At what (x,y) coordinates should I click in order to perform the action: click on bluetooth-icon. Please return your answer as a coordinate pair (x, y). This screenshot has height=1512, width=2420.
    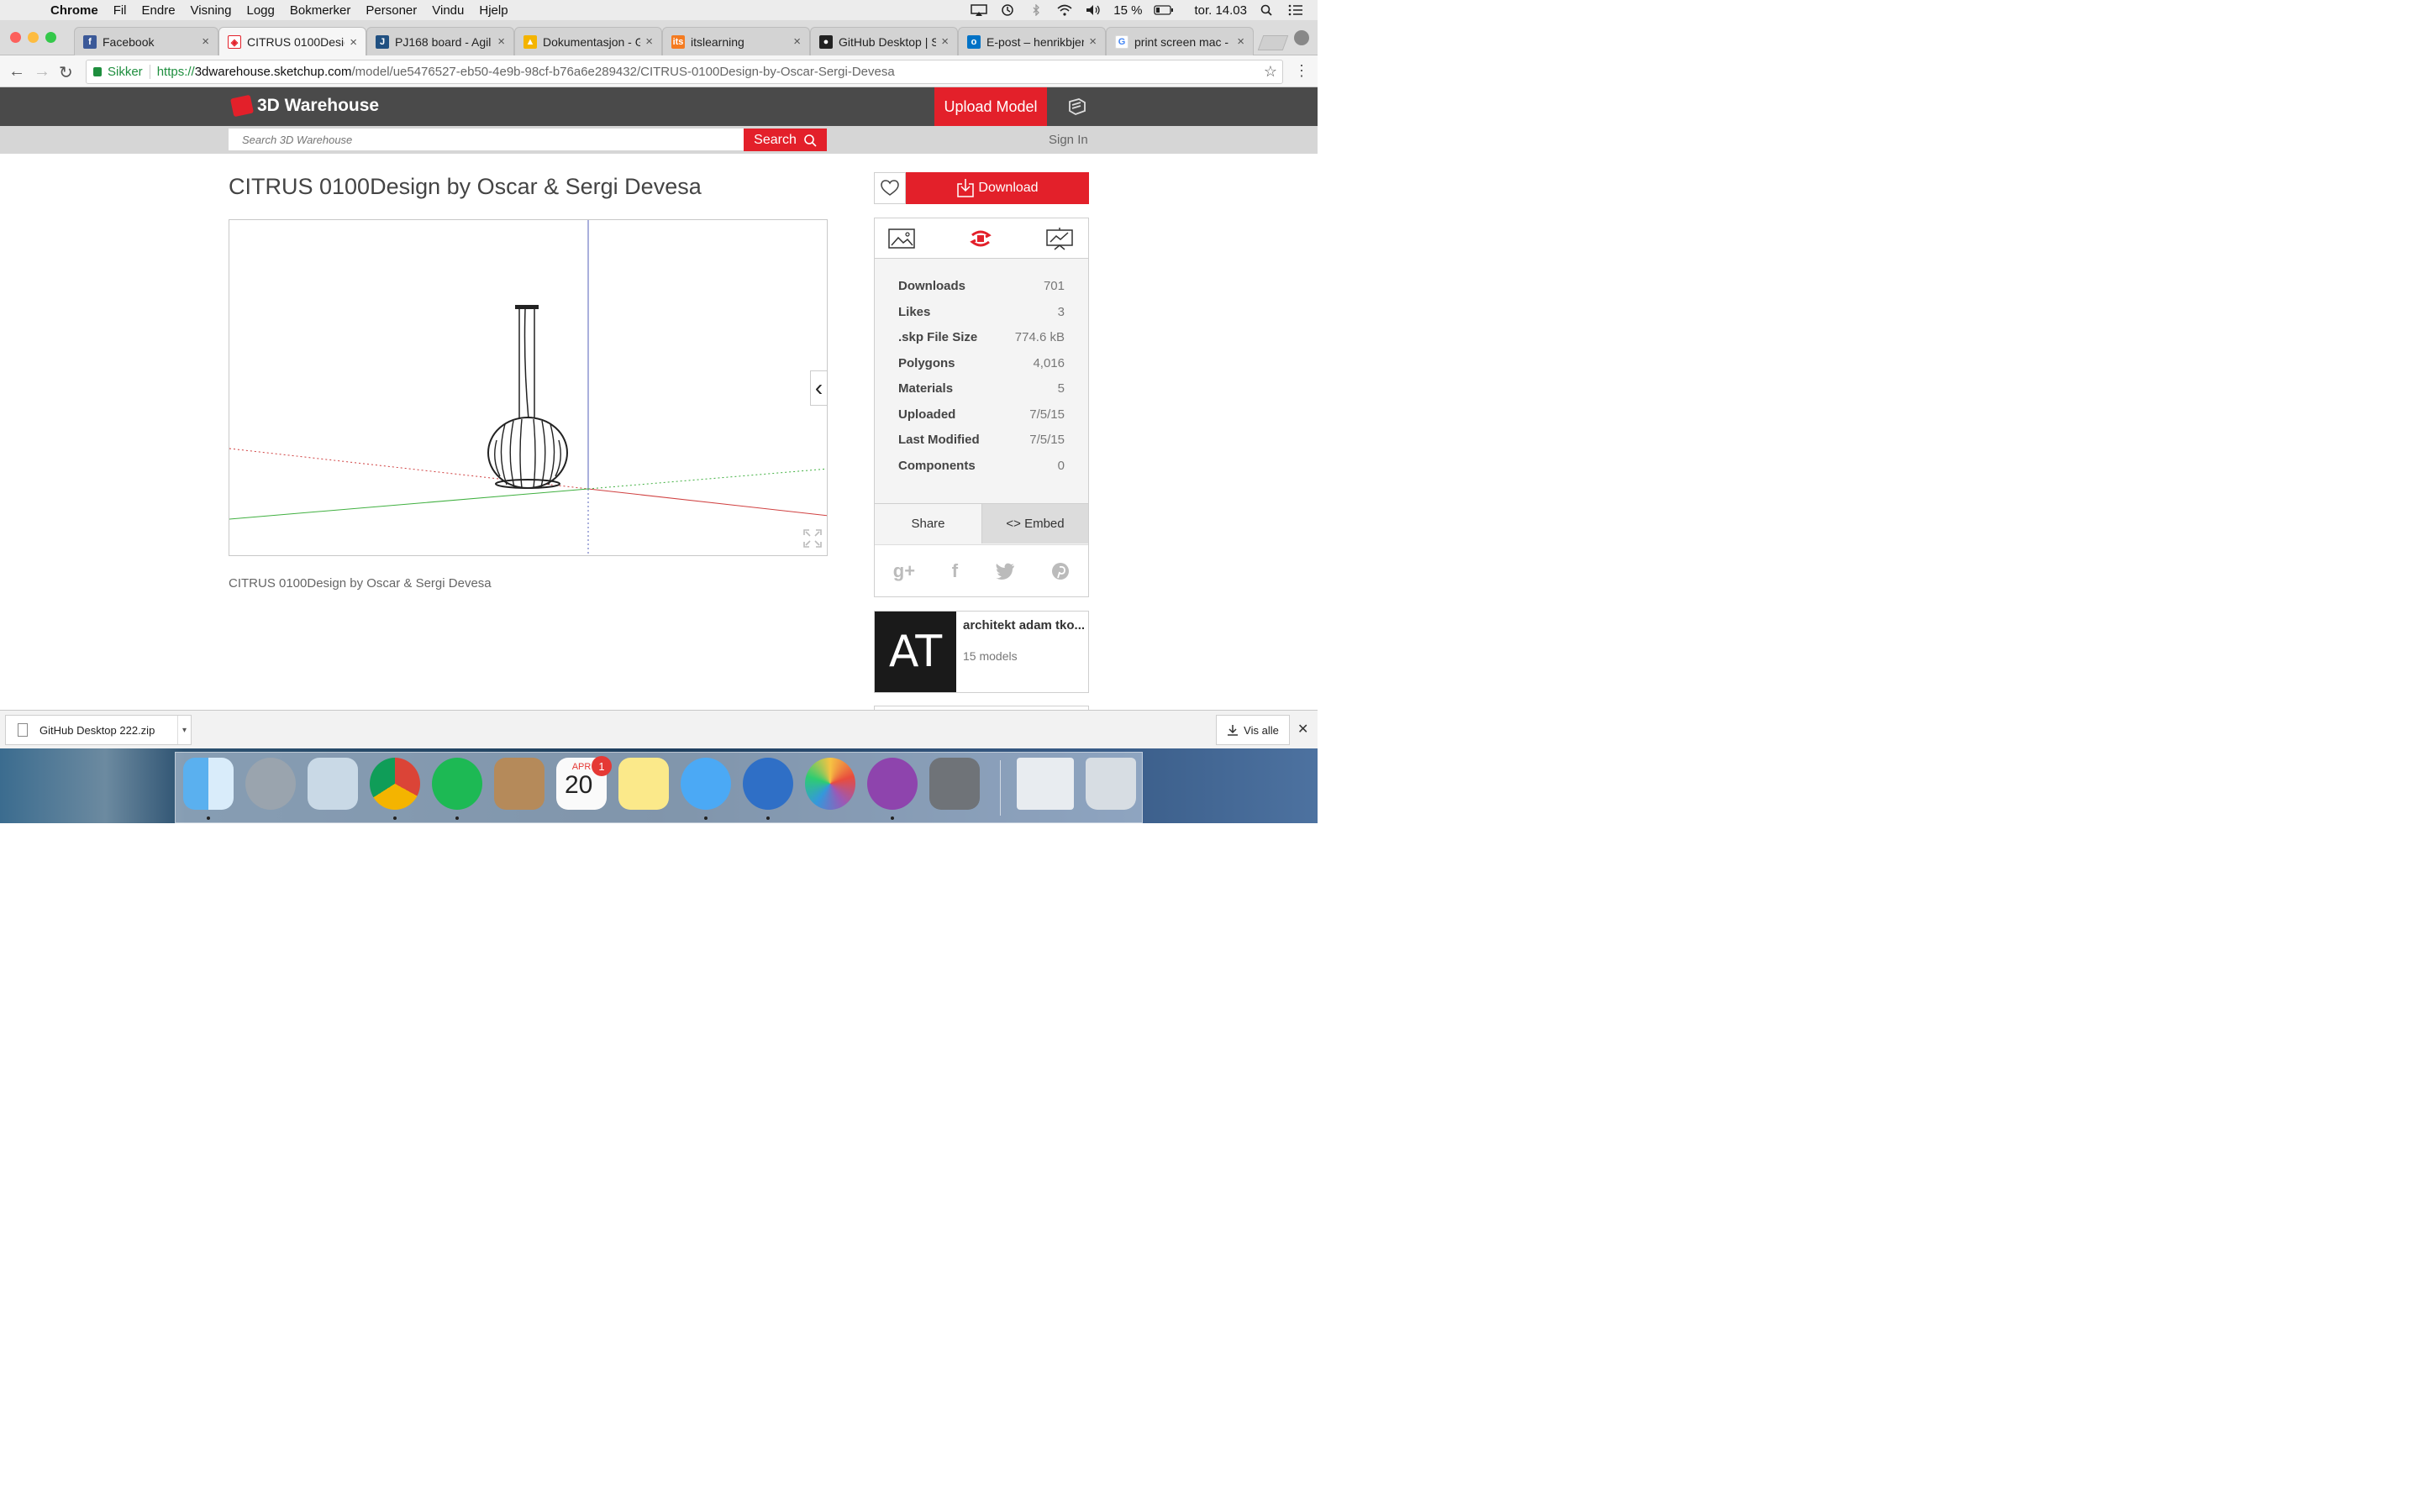
    Looking at the image, I should click on (1036, 10).